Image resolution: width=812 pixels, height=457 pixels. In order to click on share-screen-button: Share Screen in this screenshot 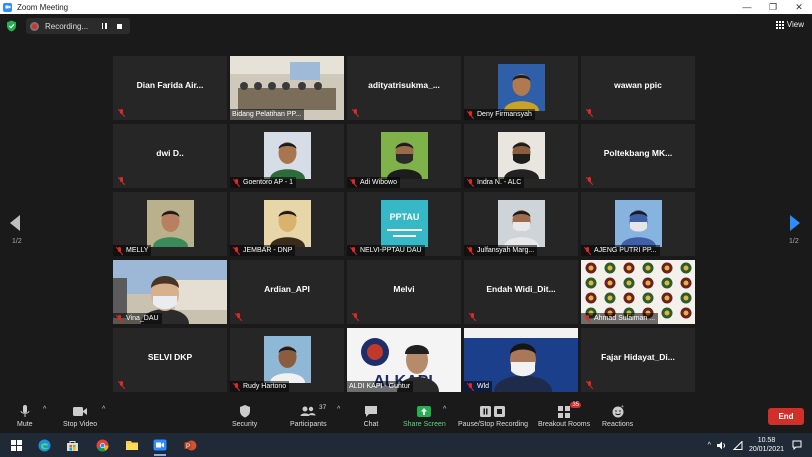, I will do `click(424, 416)`.